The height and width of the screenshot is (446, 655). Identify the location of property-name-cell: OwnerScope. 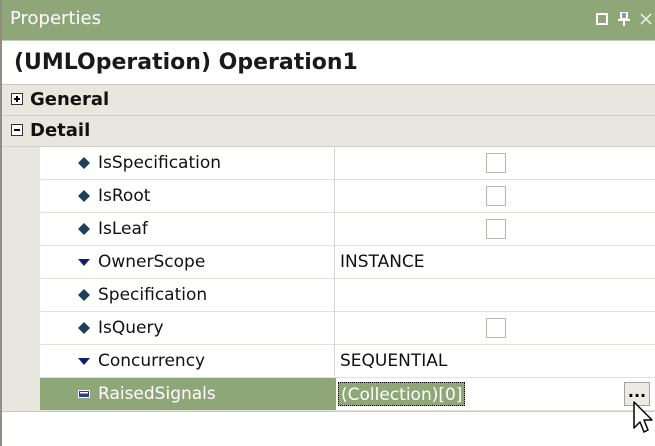
(187, 262).